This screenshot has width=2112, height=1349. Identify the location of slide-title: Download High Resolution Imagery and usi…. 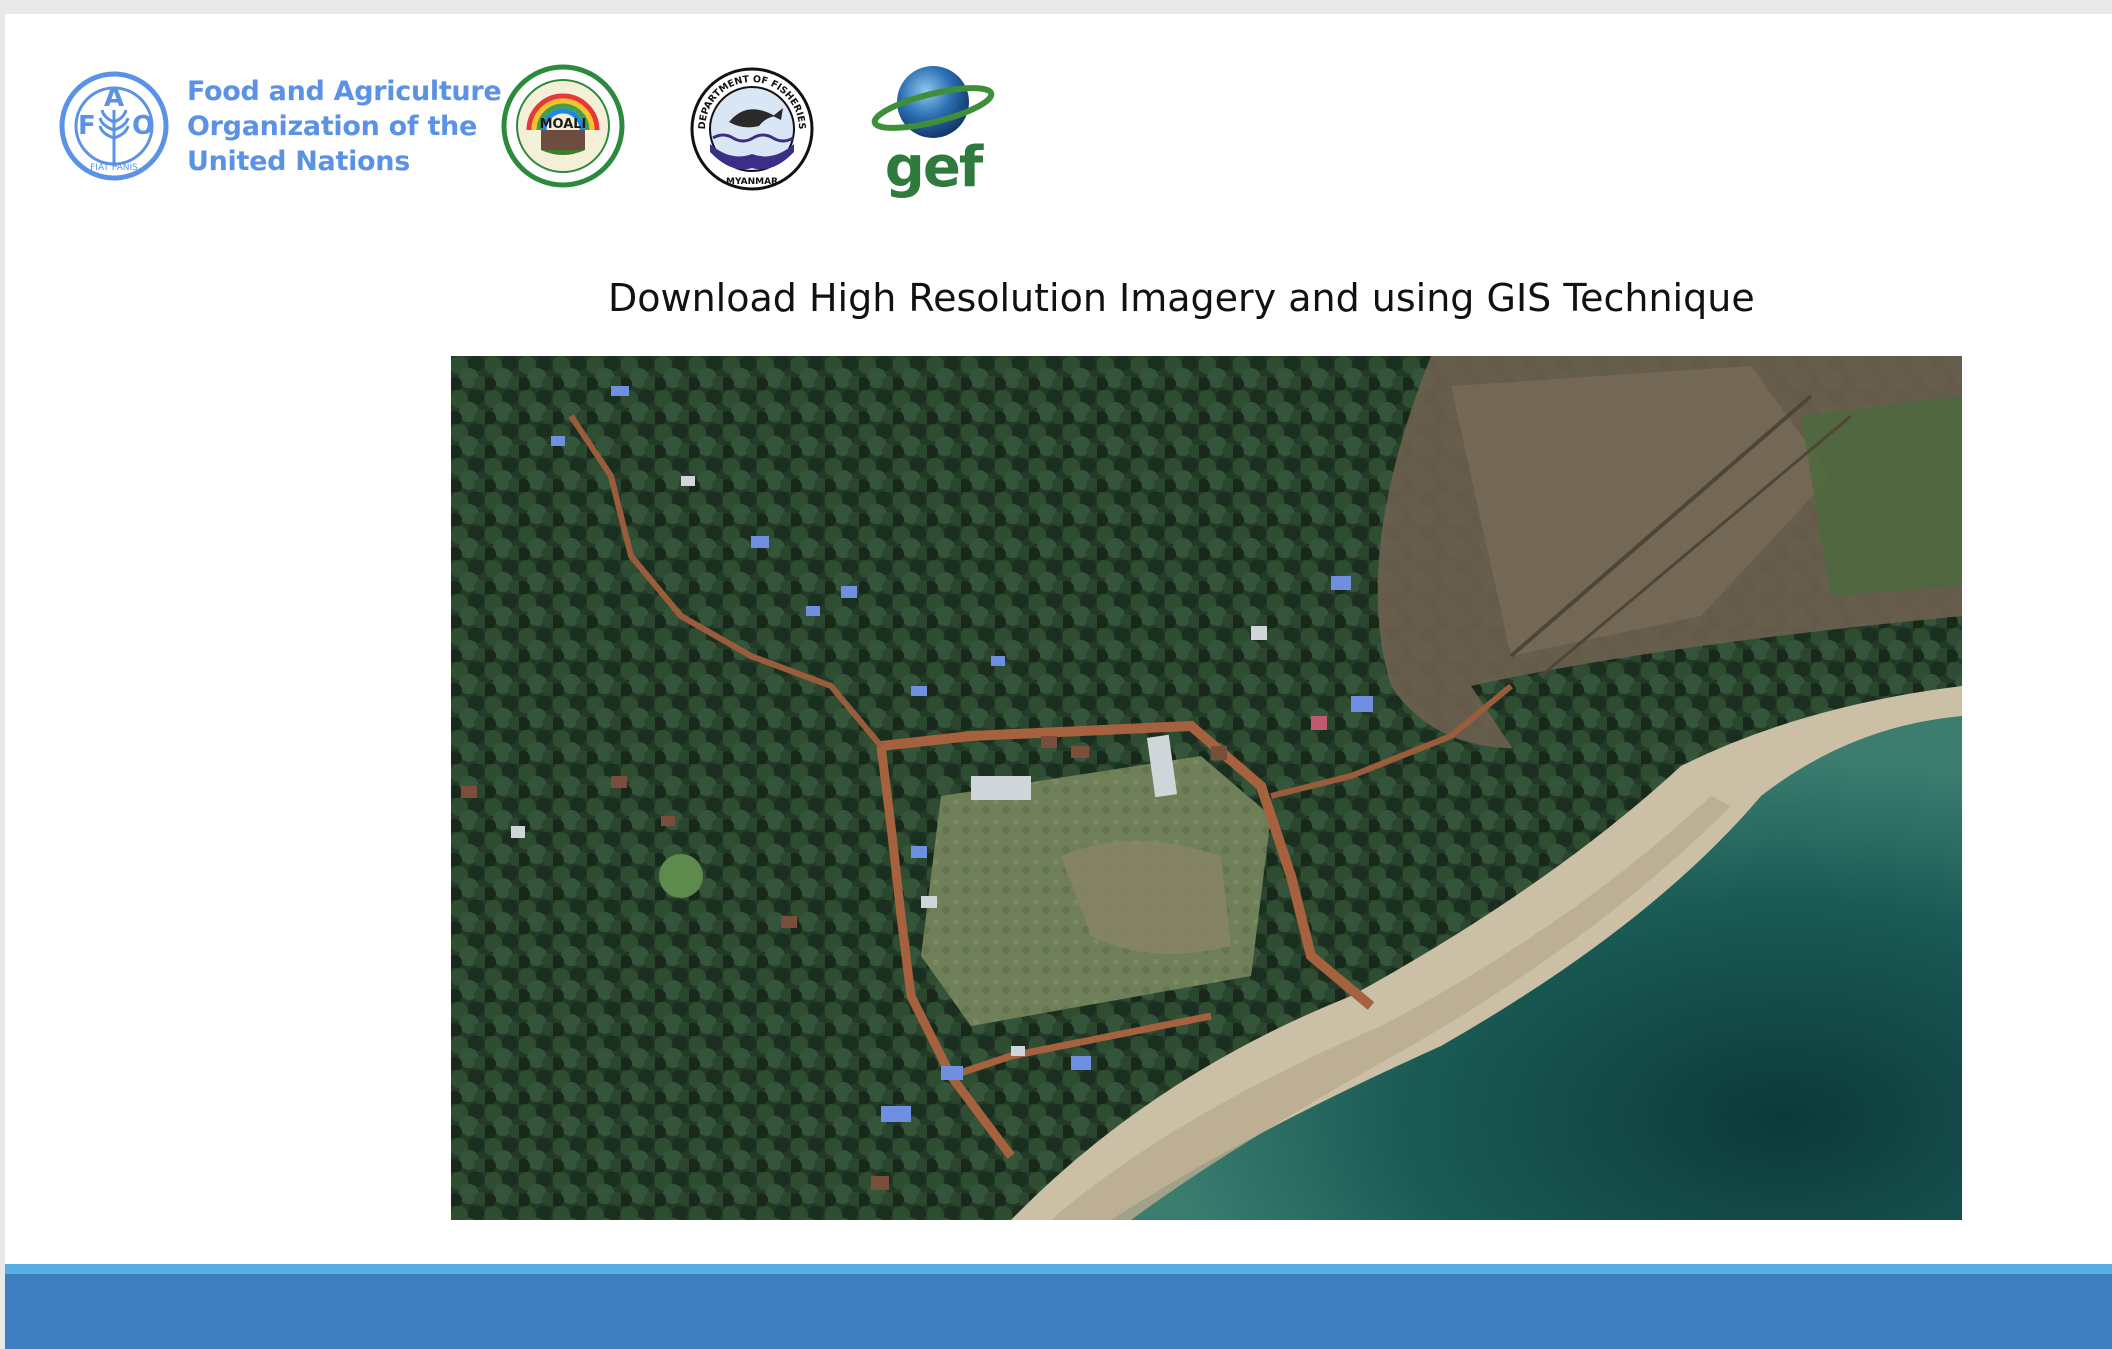
(1181, 298).